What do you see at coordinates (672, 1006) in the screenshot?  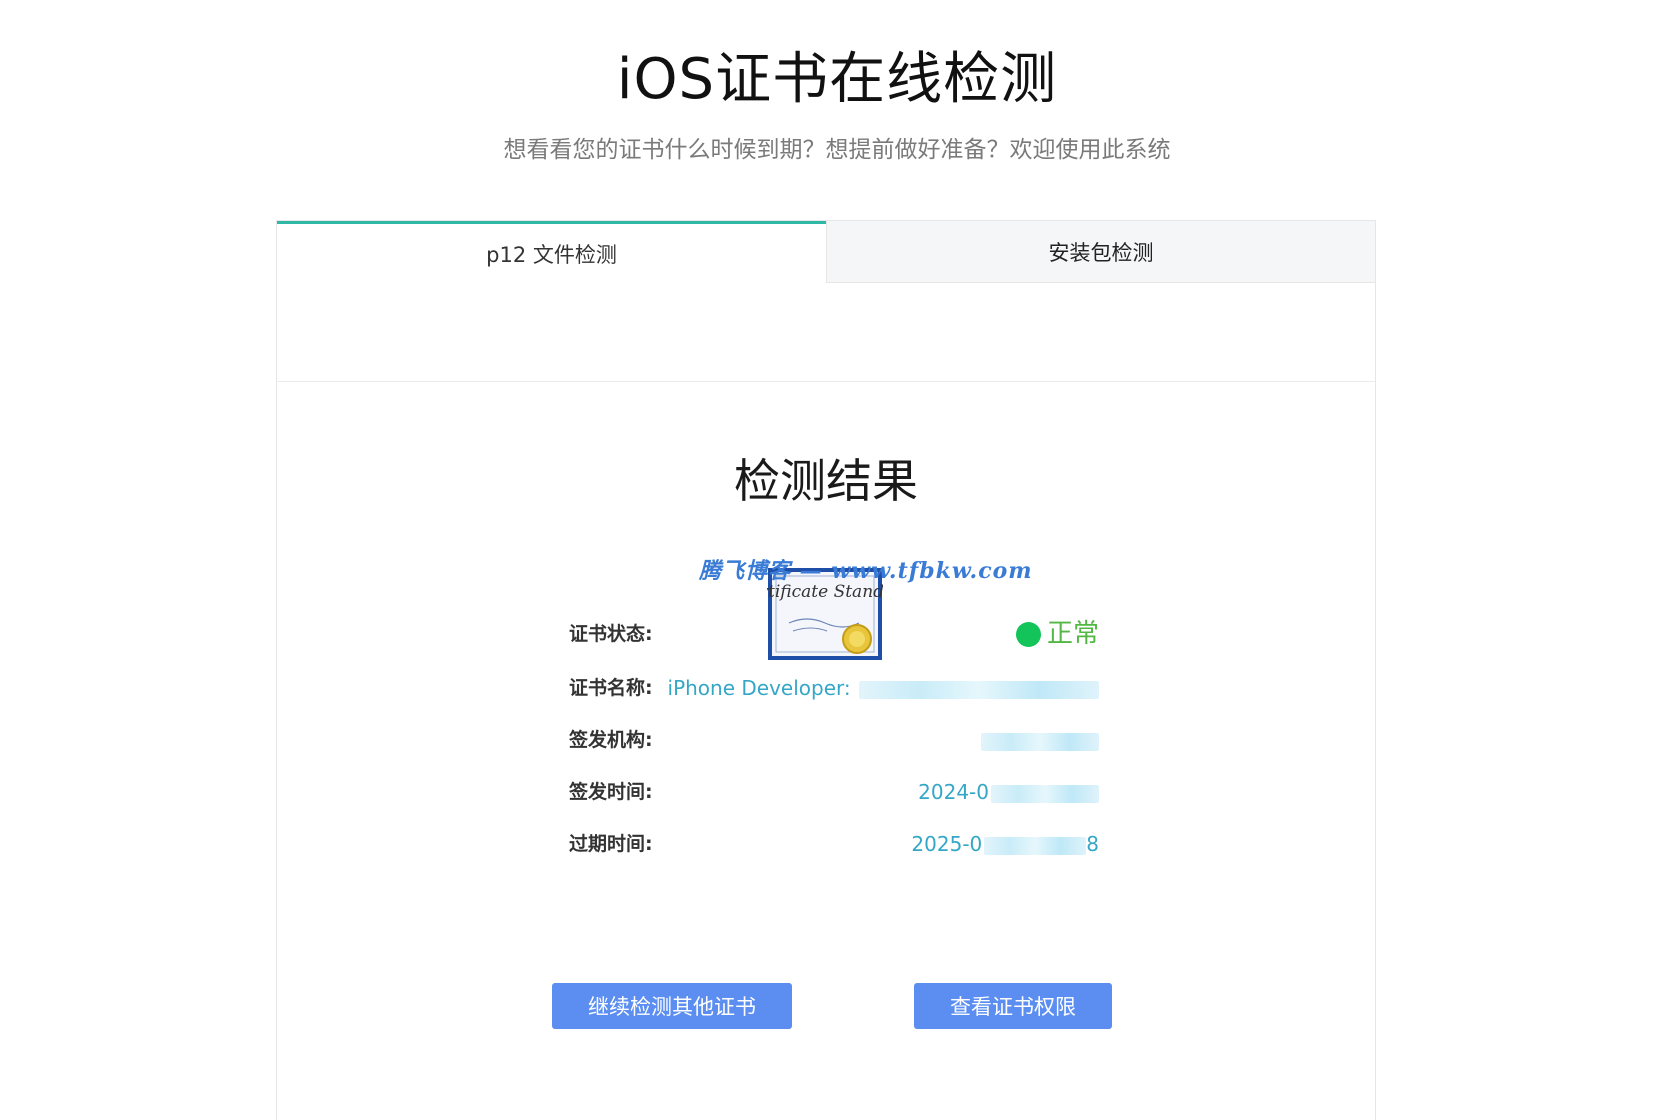 I see `continue-check-button: 继续检测其他证书` at bounding box center [672, 1006].